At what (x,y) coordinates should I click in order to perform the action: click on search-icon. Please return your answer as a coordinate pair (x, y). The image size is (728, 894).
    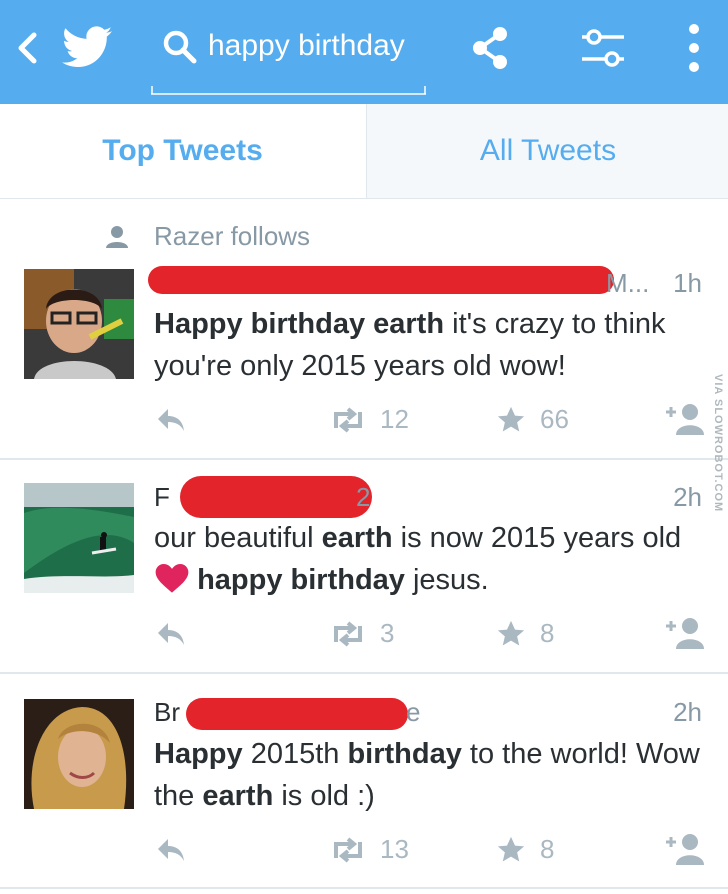
    Looking at the image, I should click on (180, 47).